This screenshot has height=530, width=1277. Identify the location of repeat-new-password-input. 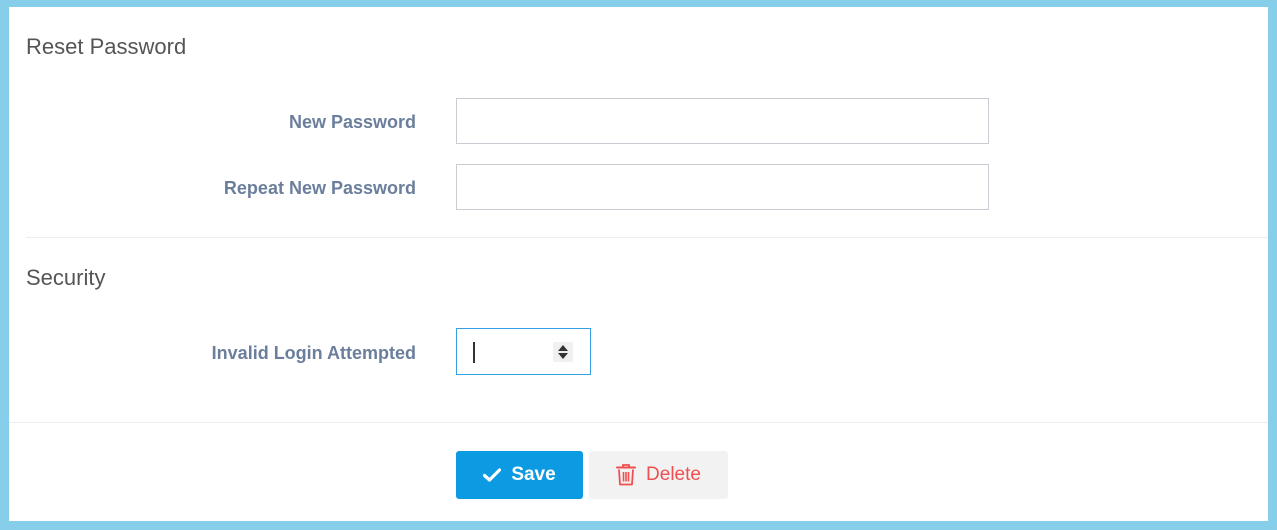
(722, 187).